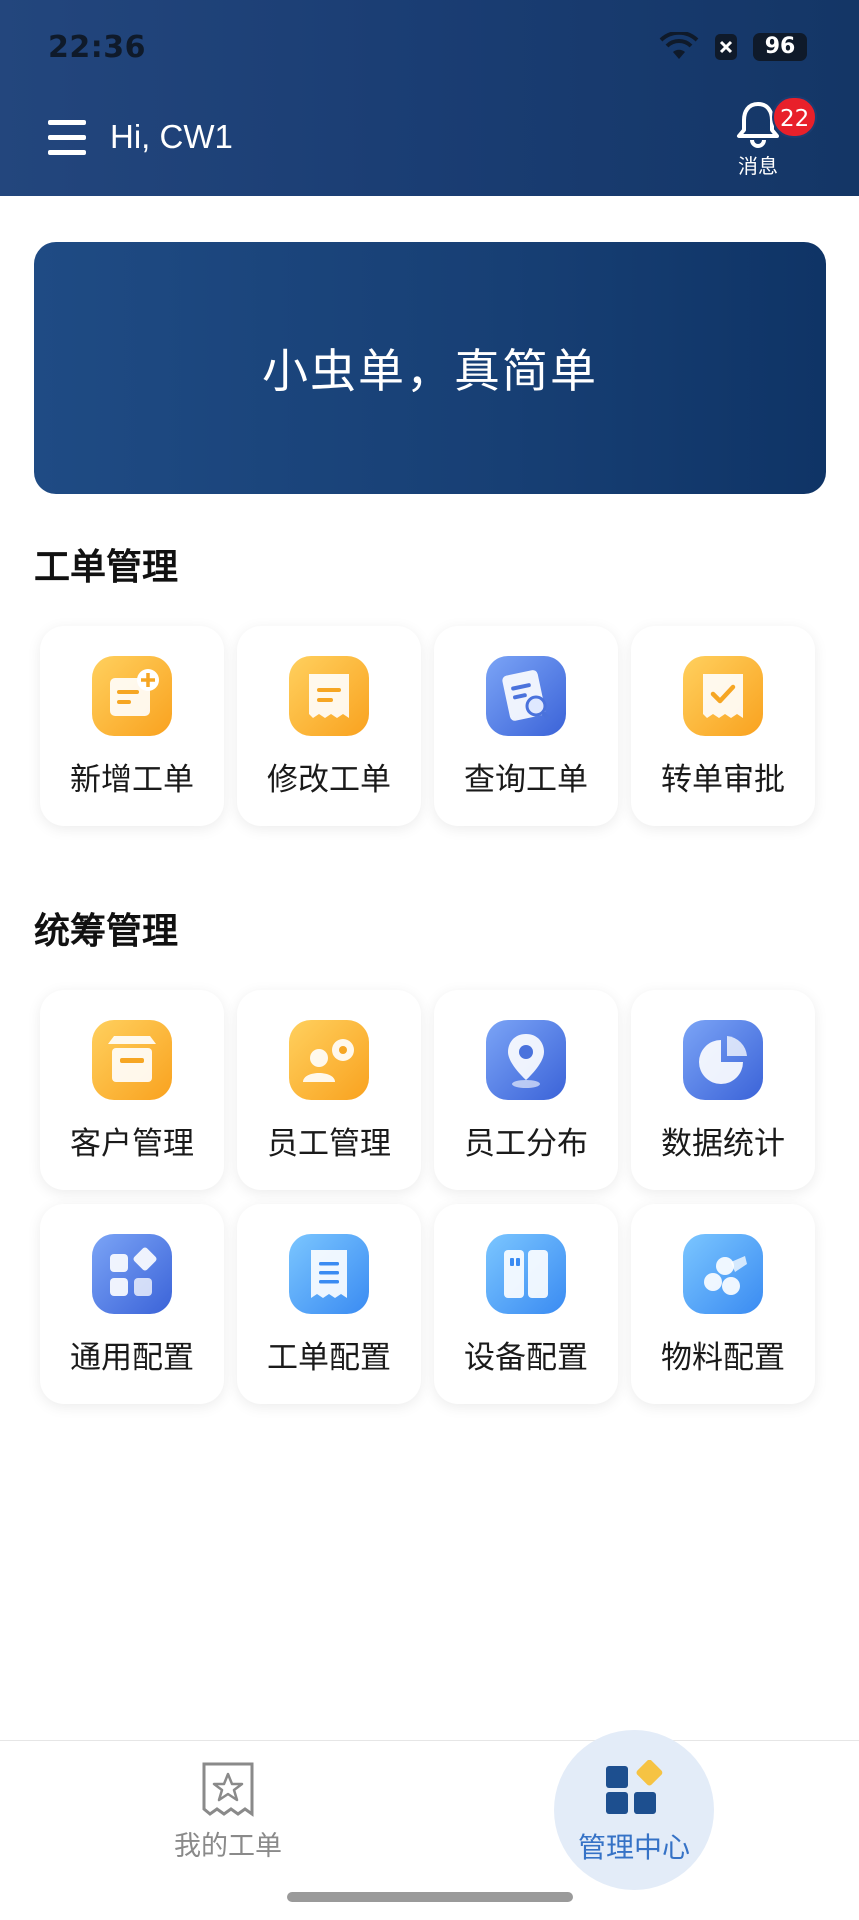  I want to click on tile-label: 转单审批, so click(723, 780).